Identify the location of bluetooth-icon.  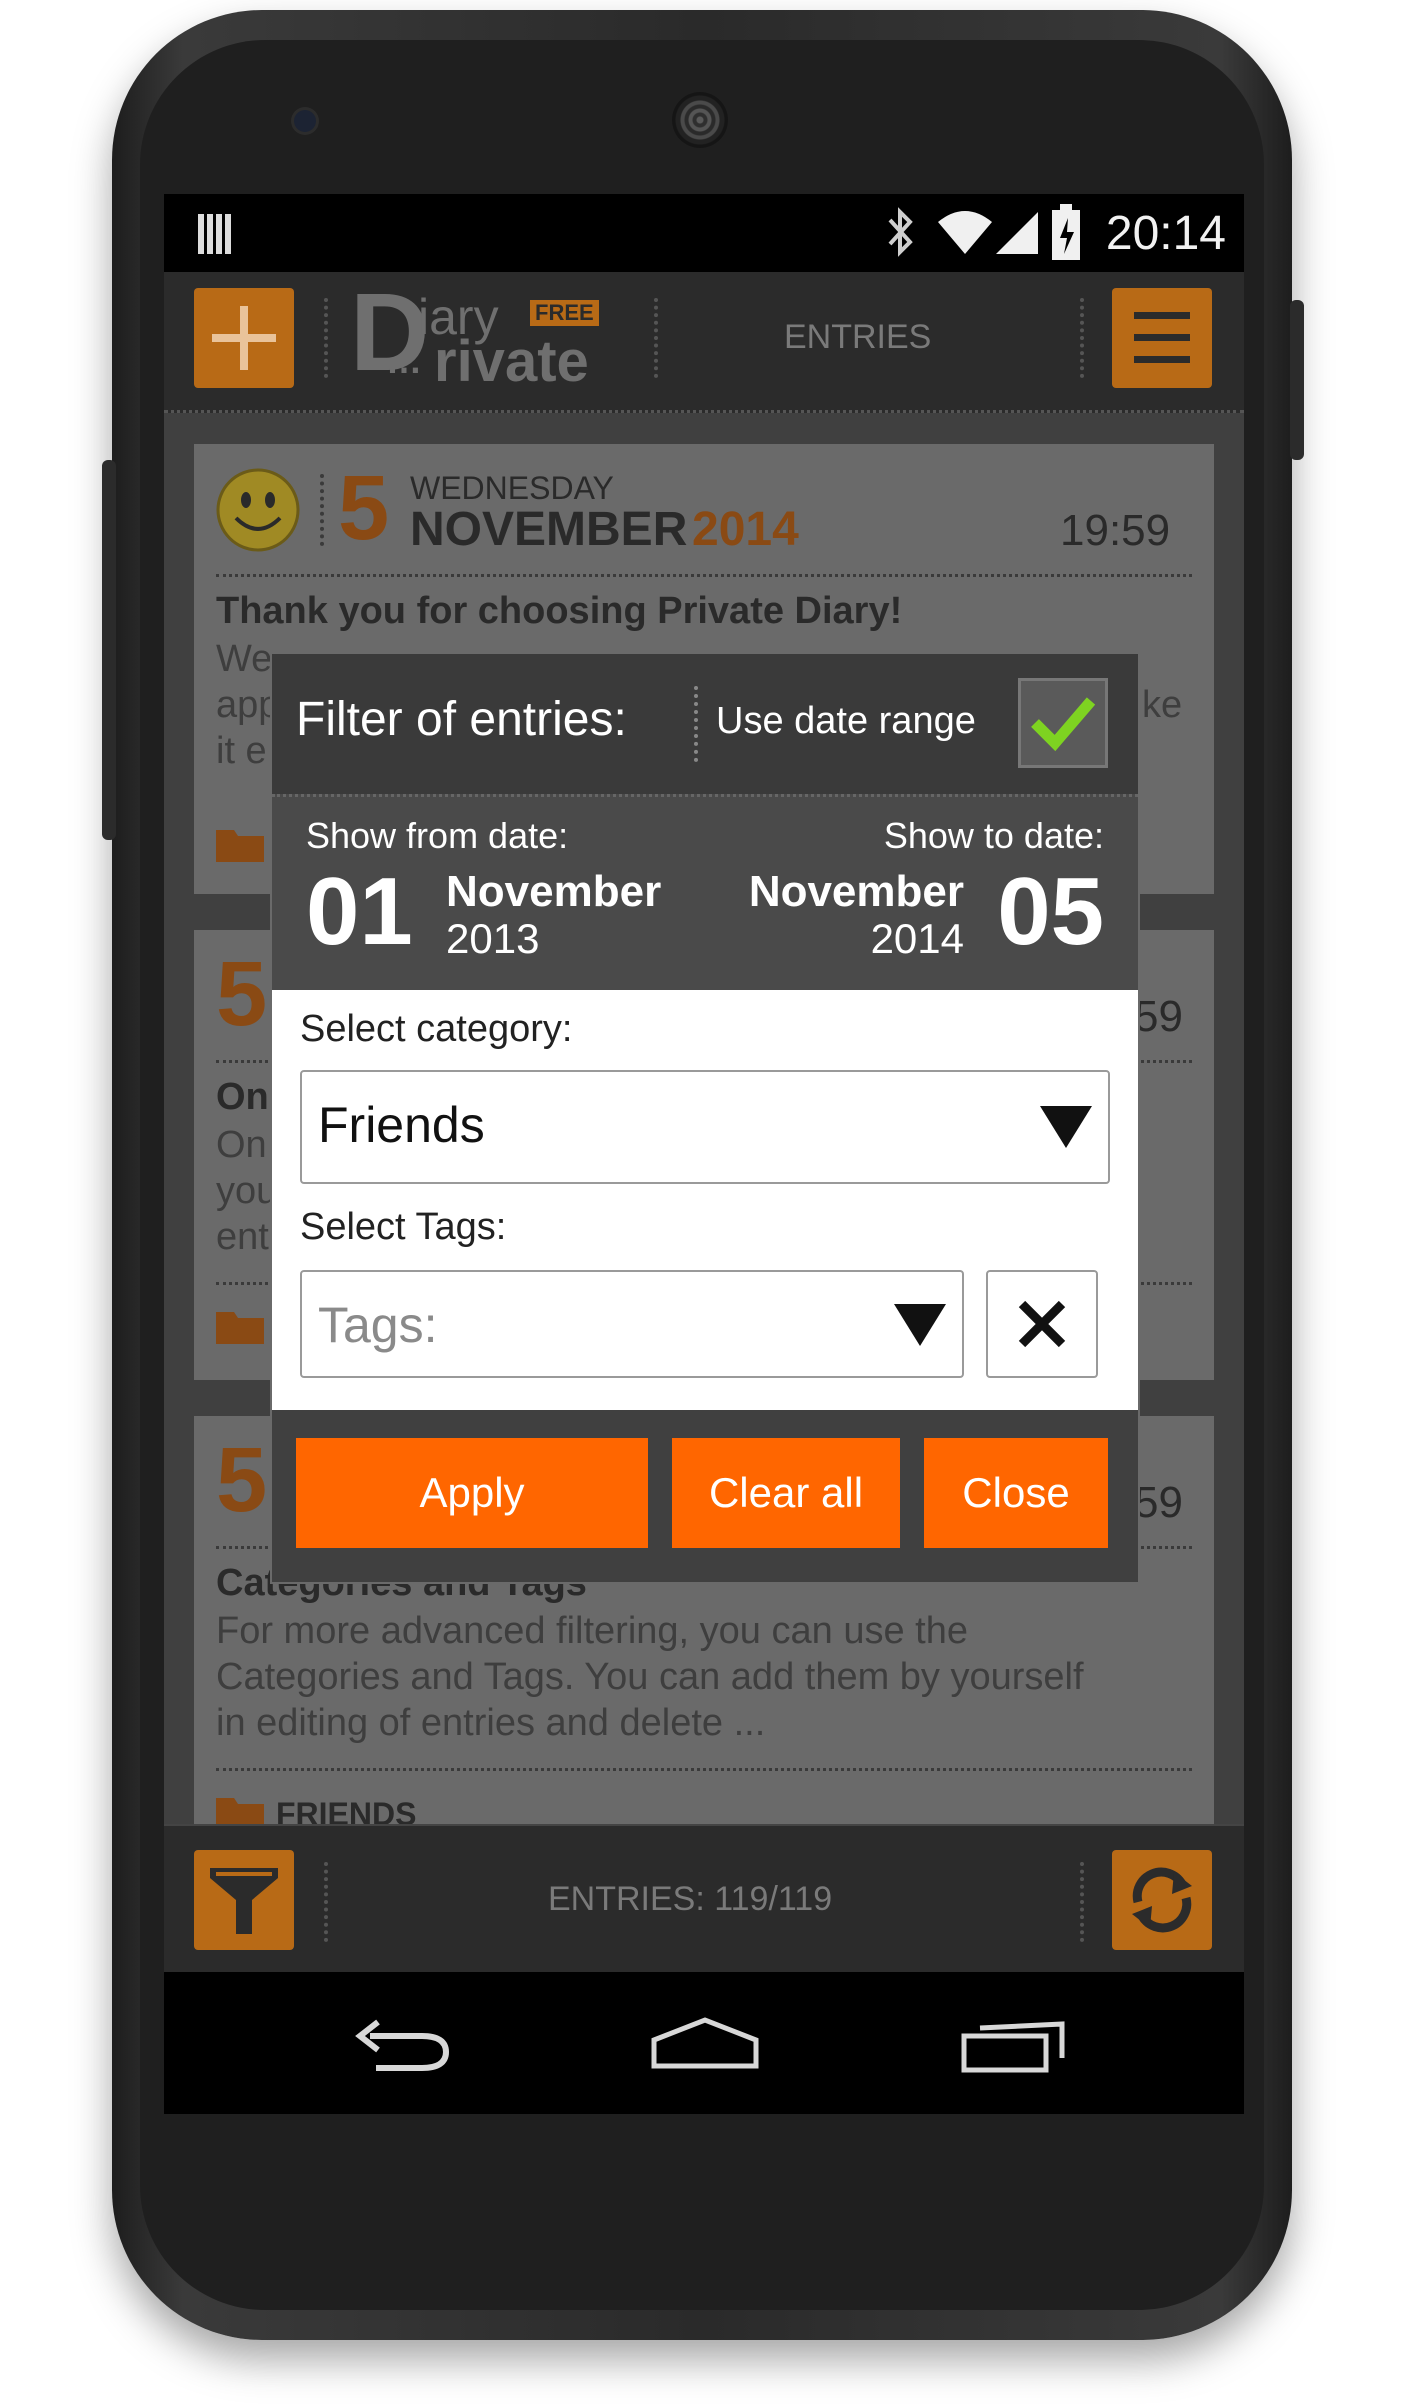
(900, 232).